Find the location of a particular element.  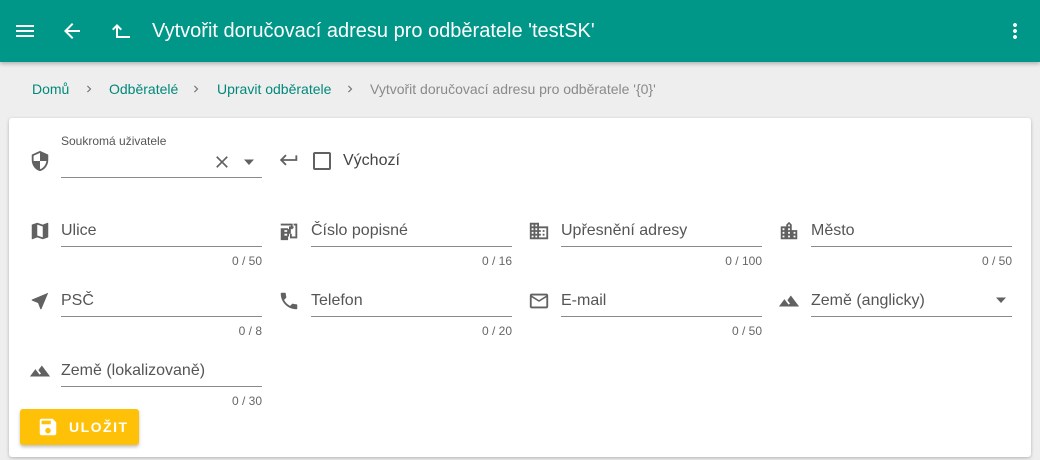

char-counter: 0 / 20 is located at coordinates (496, 331).